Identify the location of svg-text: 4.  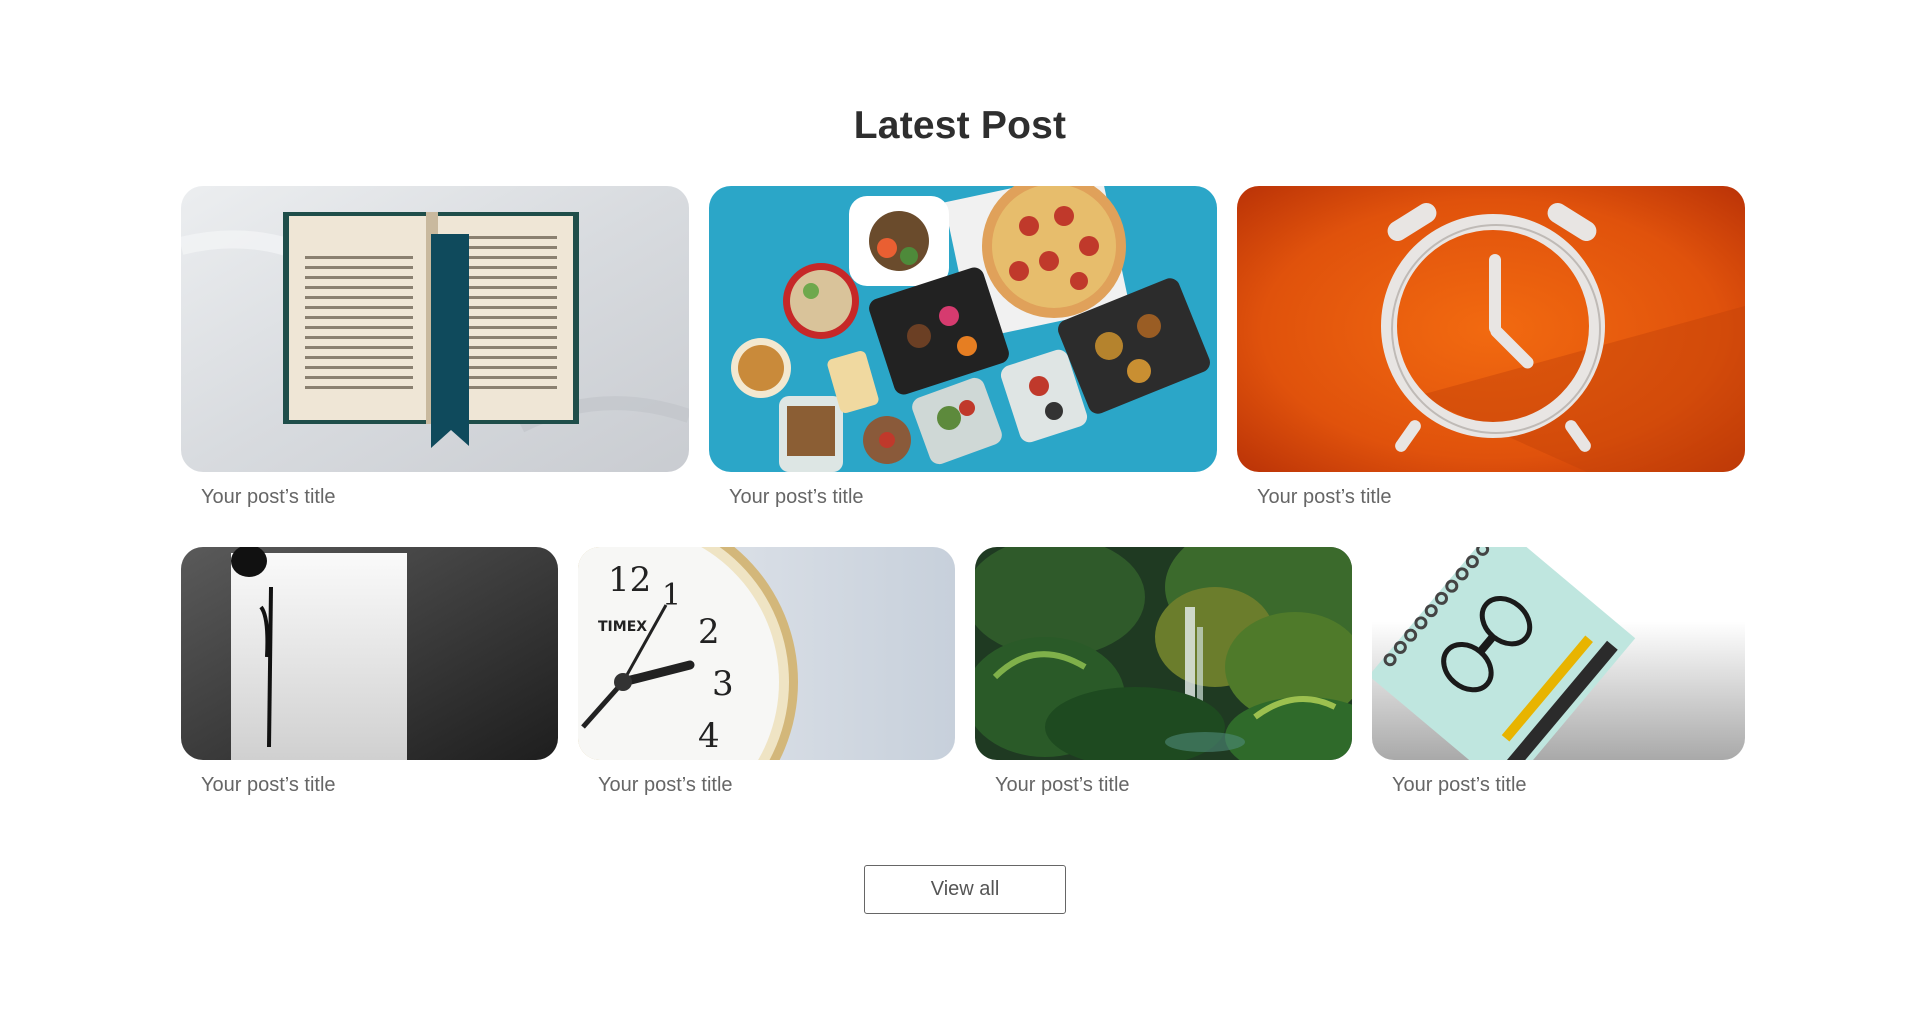
(709, 736).